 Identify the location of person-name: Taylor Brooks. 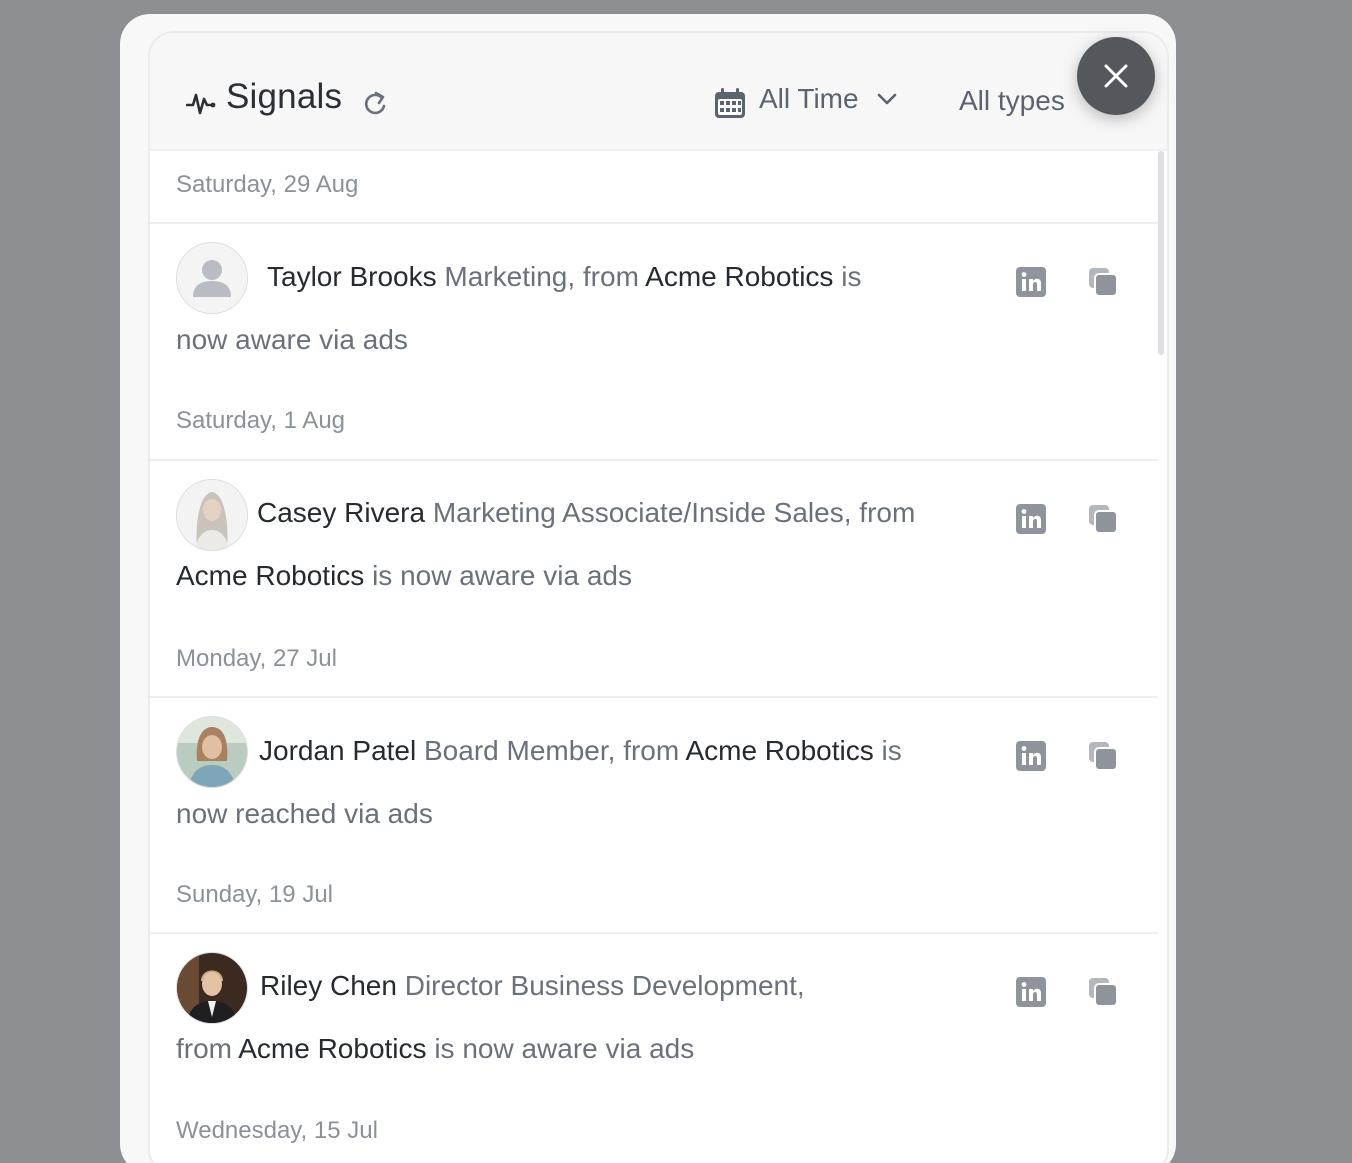
(352, 276).